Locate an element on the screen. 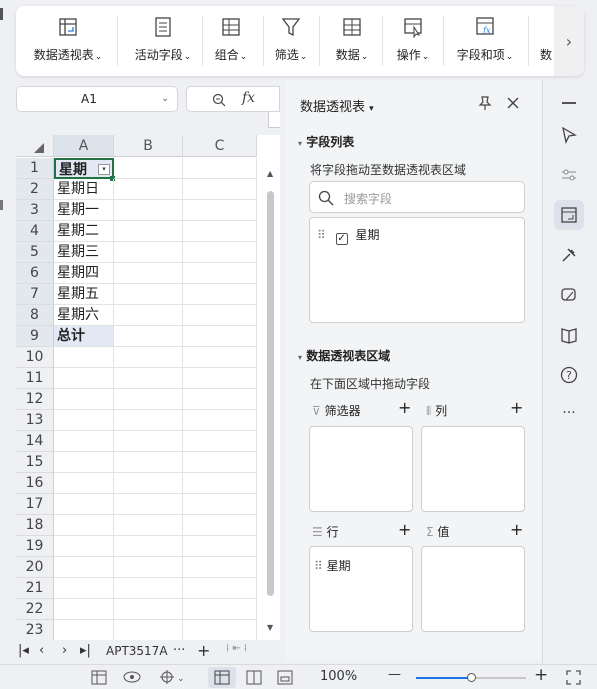 The height and width of the screenshot is (689, 597). areas-section-header: ▾ 数据透视表区域 is located at coordinates (344, 355).